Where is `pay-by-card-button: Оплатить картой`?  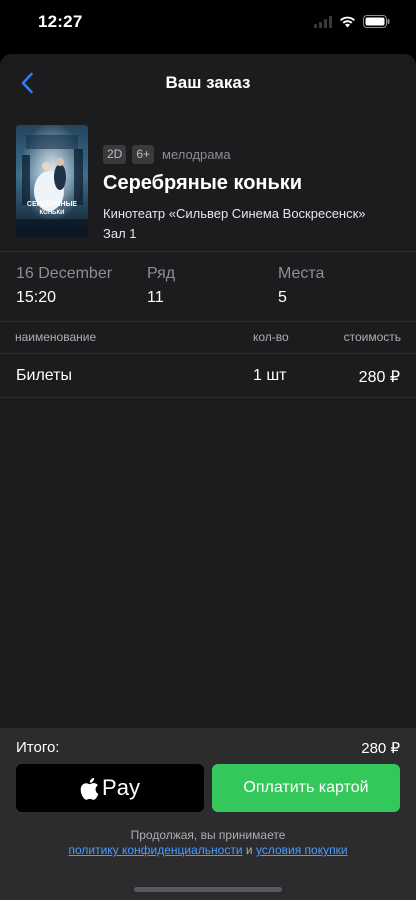
pay-by-card-button: Оплатить картой is located at coordinates (306, 788).